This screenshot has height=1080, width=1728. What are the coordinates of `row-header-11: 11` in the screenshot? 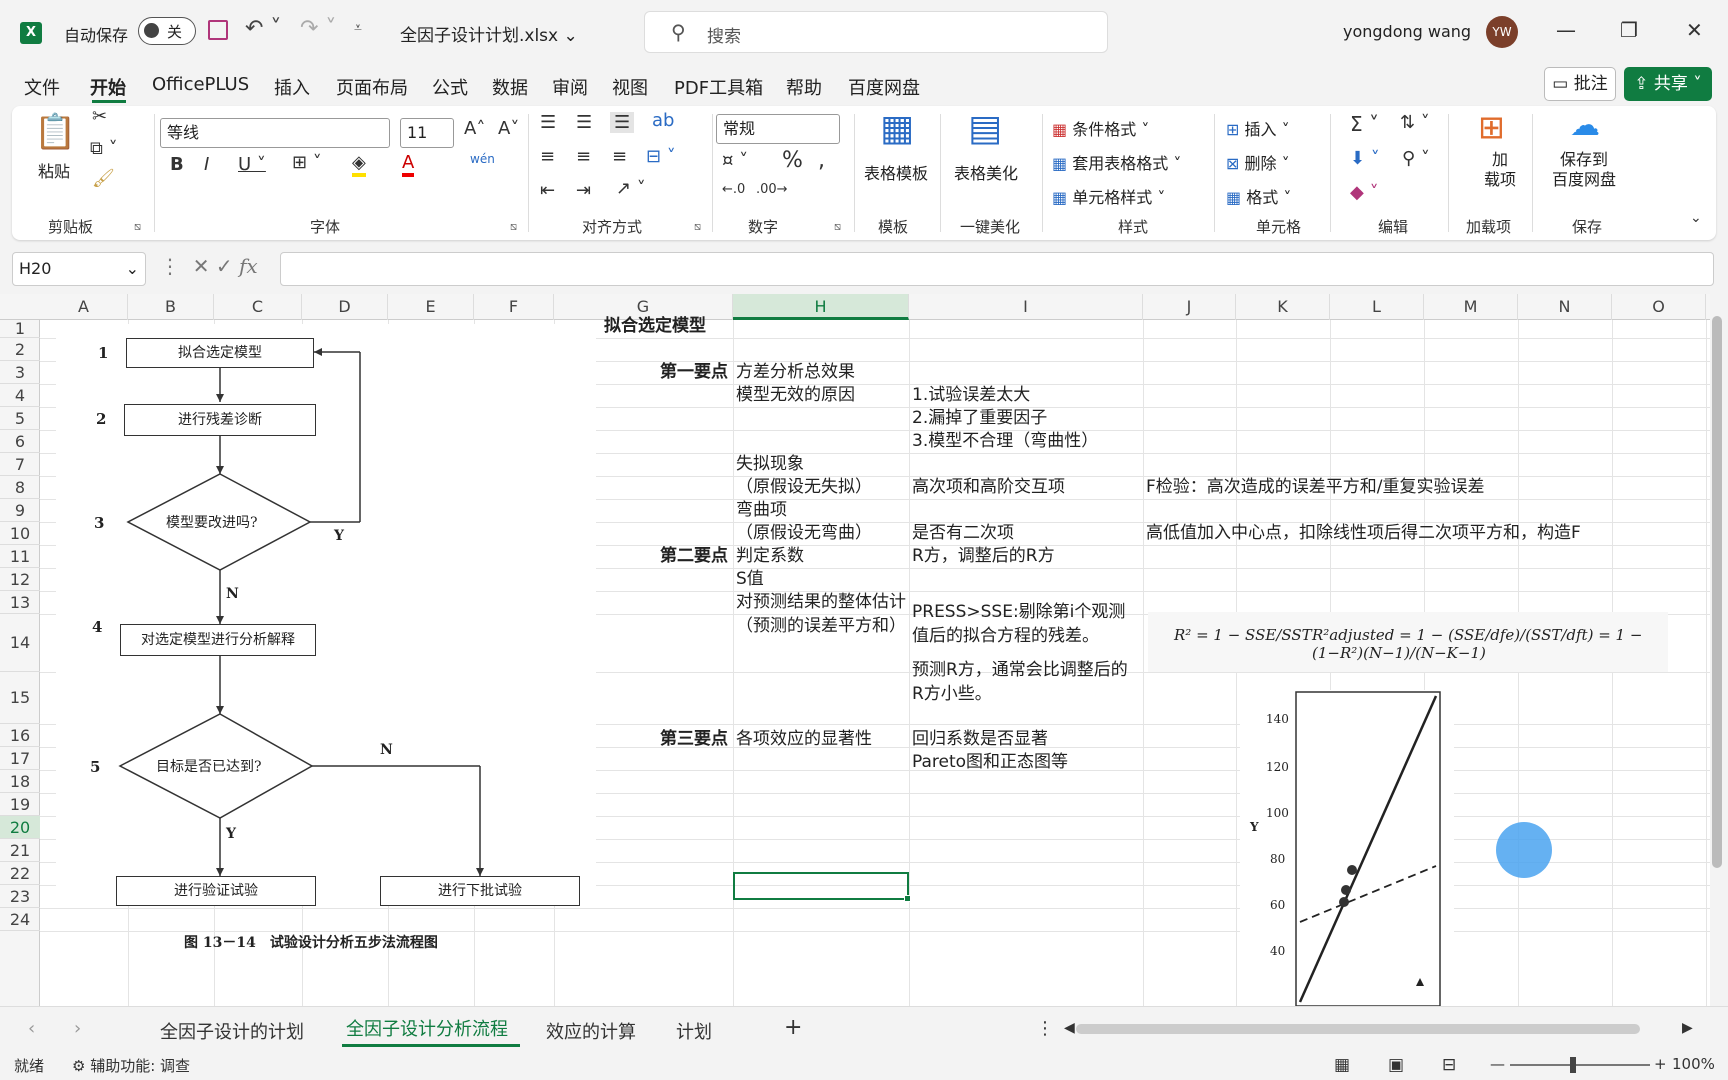 It's located at (20, 556).